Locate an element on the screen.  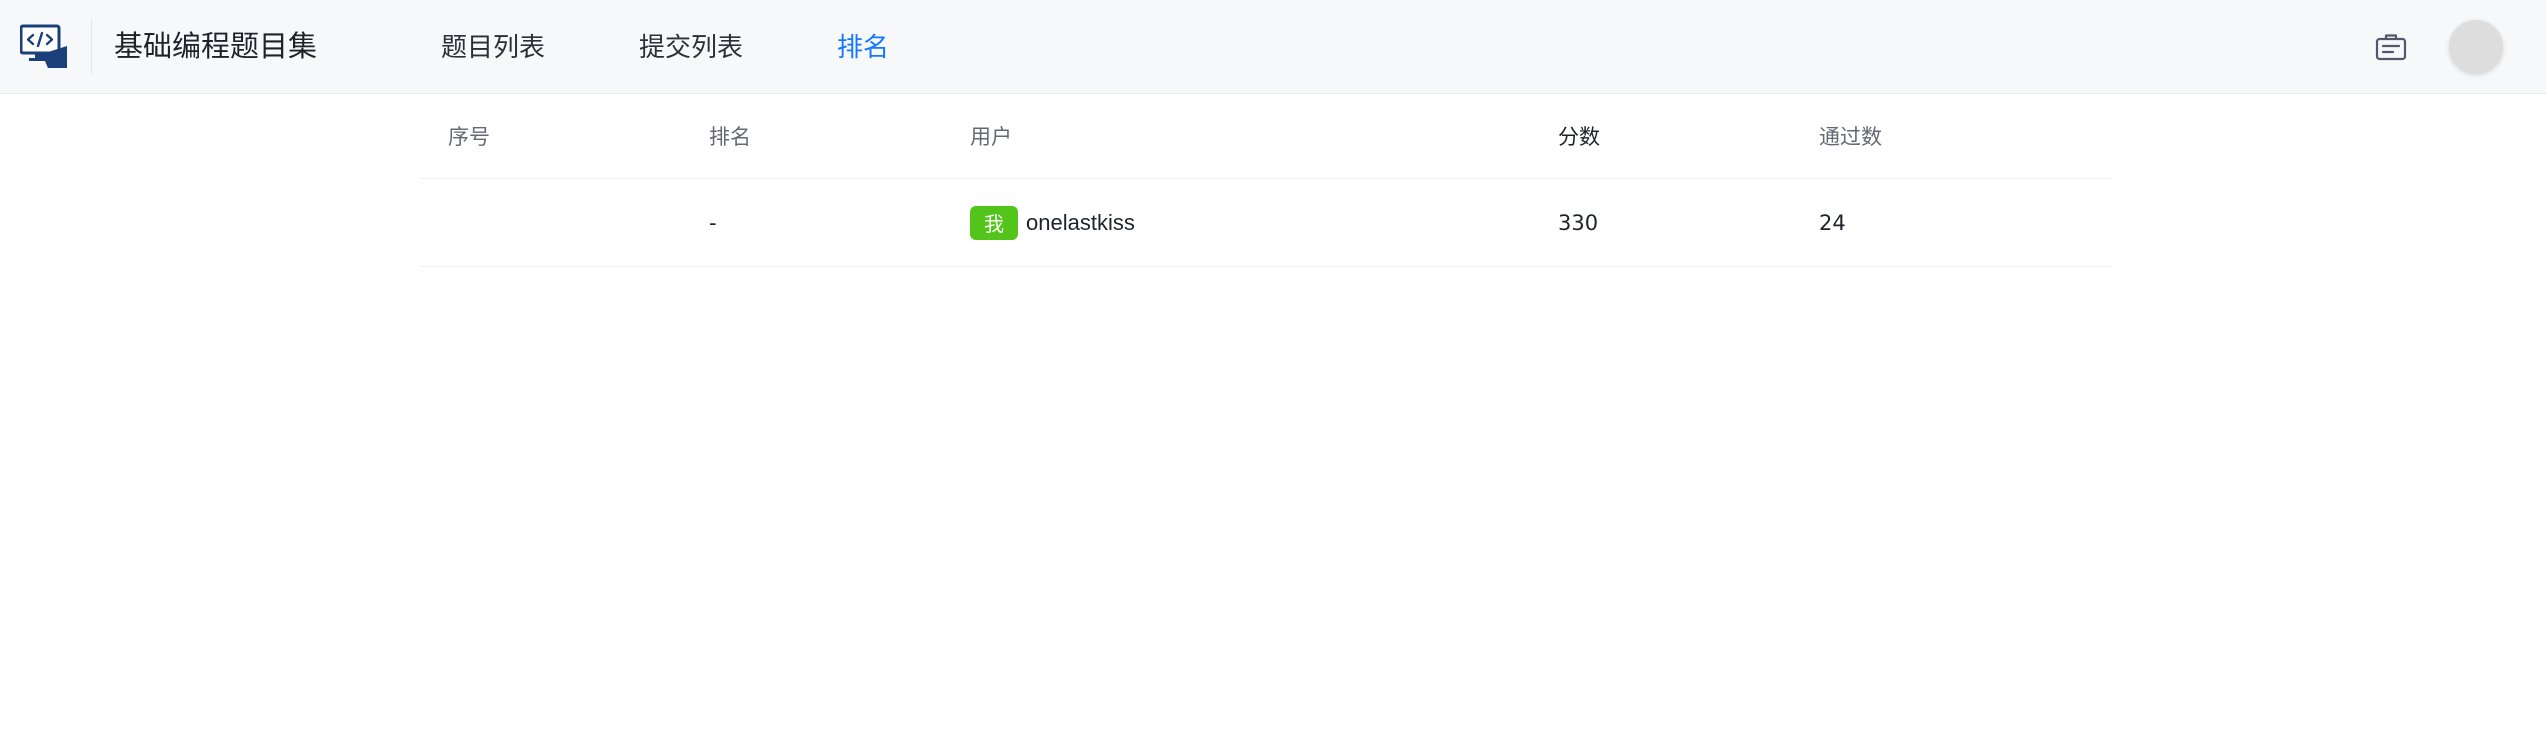
table-header-row: 序号 排名 用户 分数 通过数 is located at coordinates (1266, 136).